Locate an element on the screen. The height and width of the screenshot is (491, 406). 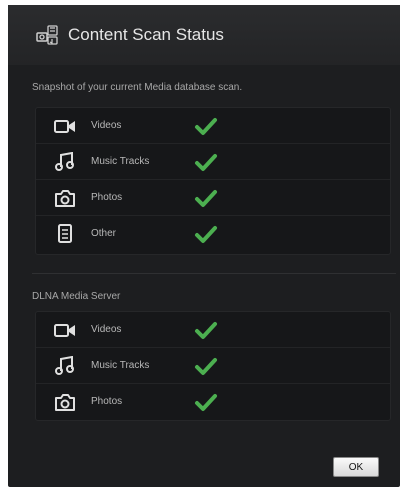
media-scan-icon is located at coordinates (47, 35).